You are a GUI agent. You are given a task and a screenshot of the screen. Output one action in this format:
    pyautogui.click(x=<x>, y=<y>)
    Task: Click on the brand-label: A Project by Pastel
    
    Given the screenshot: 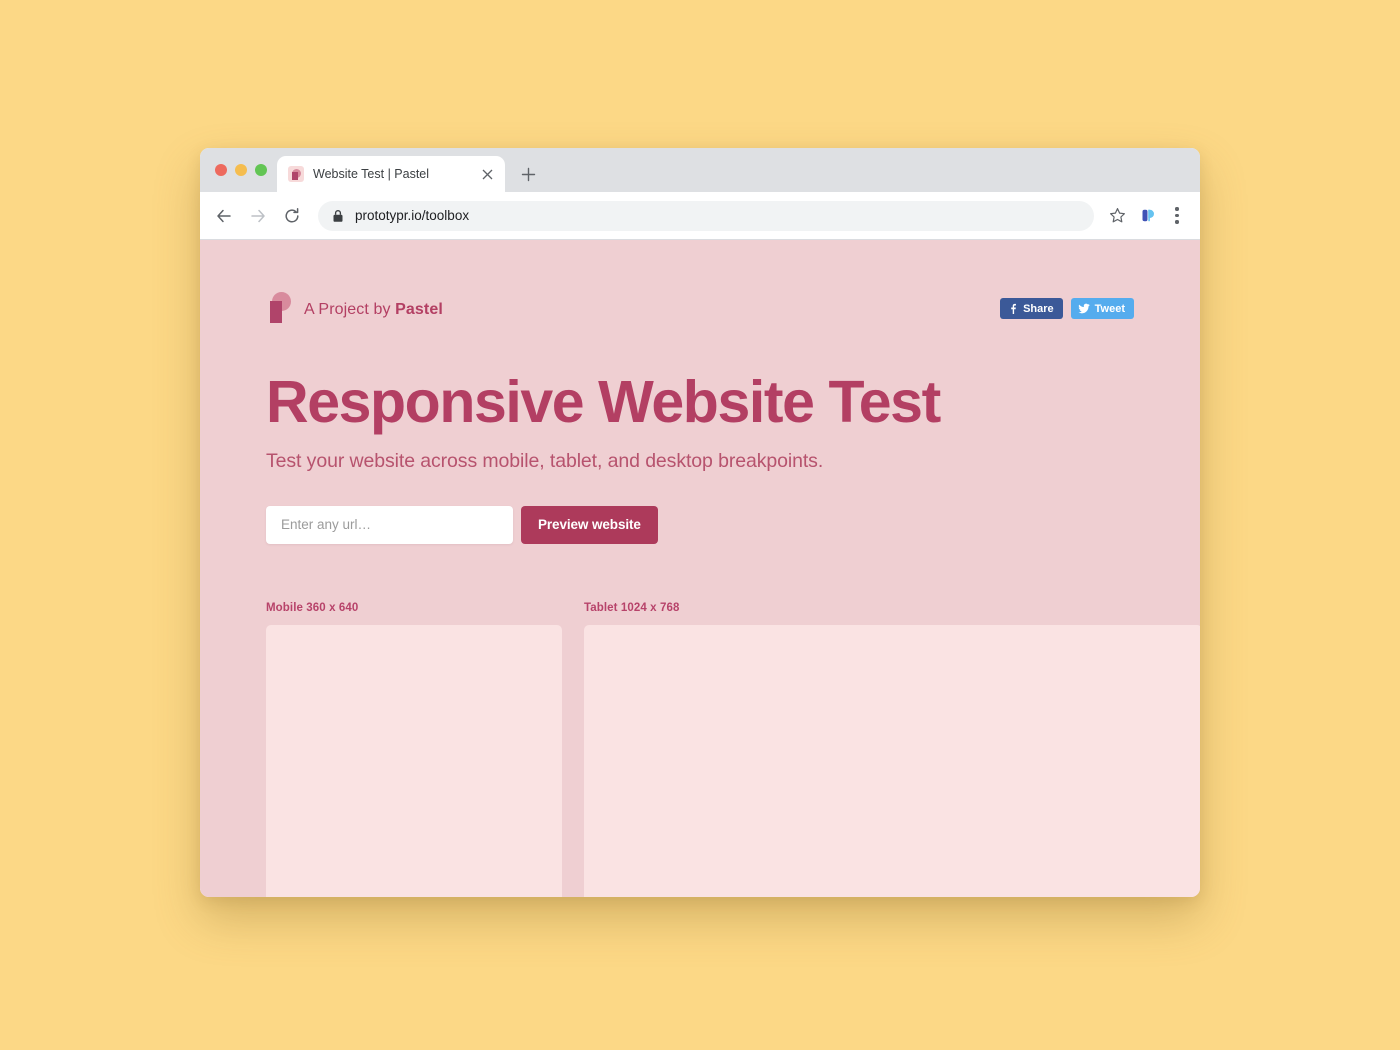 What is the action you would take?
    pyautogui.click(x=373, y=310)
    